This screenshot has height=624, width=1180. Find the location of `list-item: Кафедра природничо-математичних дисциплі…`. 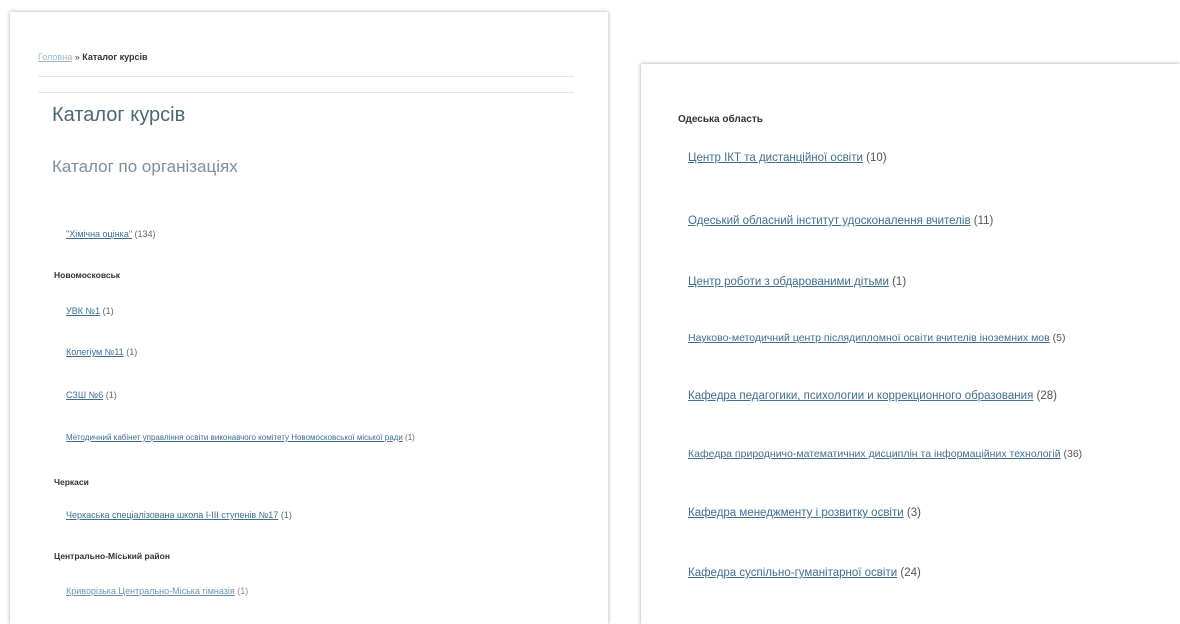

list-item: Кафедра природничо-математичних дисциплі… is located at coordinates (885, 454).